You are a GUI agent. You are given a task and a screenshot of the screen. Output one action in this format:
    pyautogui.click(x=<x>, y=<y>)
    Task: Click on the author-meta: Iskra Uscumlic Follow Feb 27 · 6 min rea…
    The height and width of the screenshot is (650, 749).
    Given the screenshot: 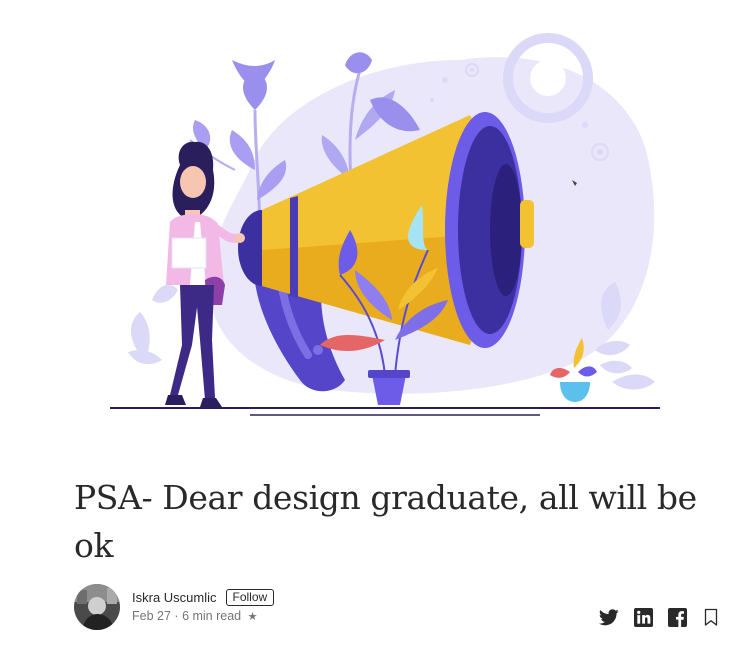 What is the action you would take?
    pyautogui.click(x=374, y=607)
    